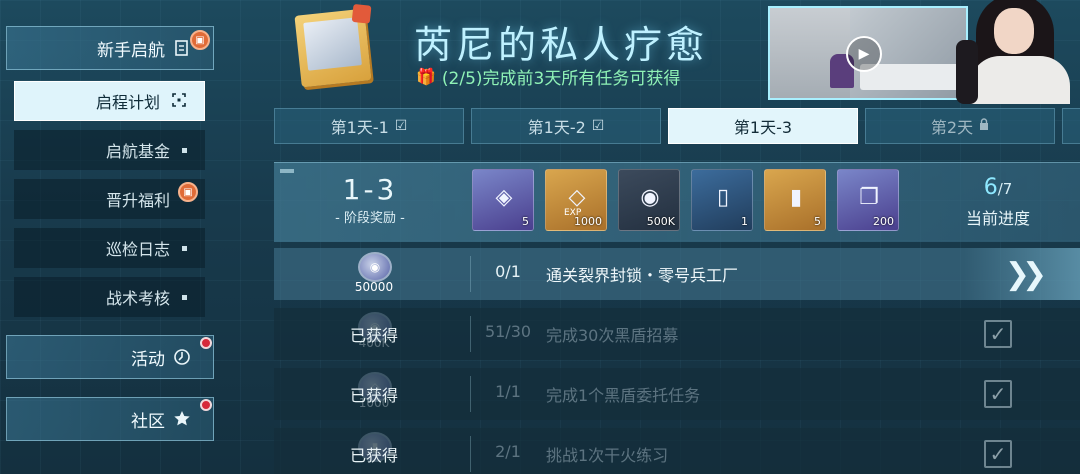 The width and height of the screenshot is (1080, 474). I want to click on task-progress: 51/30, so click(508, 331).